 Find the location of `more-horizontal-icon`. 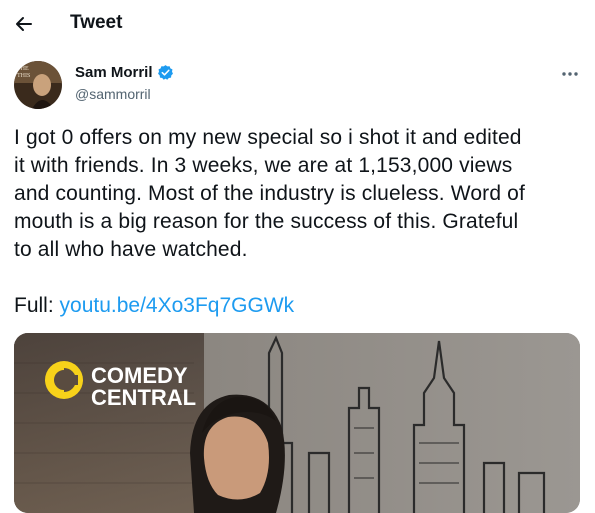

more-horizontal-icon is located at coordinates (570, 74).